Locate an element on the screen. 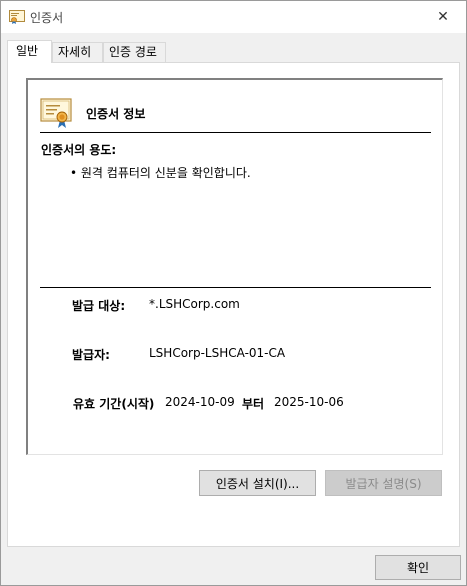 Image resolution: width=467 pixels, height=586 pixels. divider-top is located at coordinates (235, 132).